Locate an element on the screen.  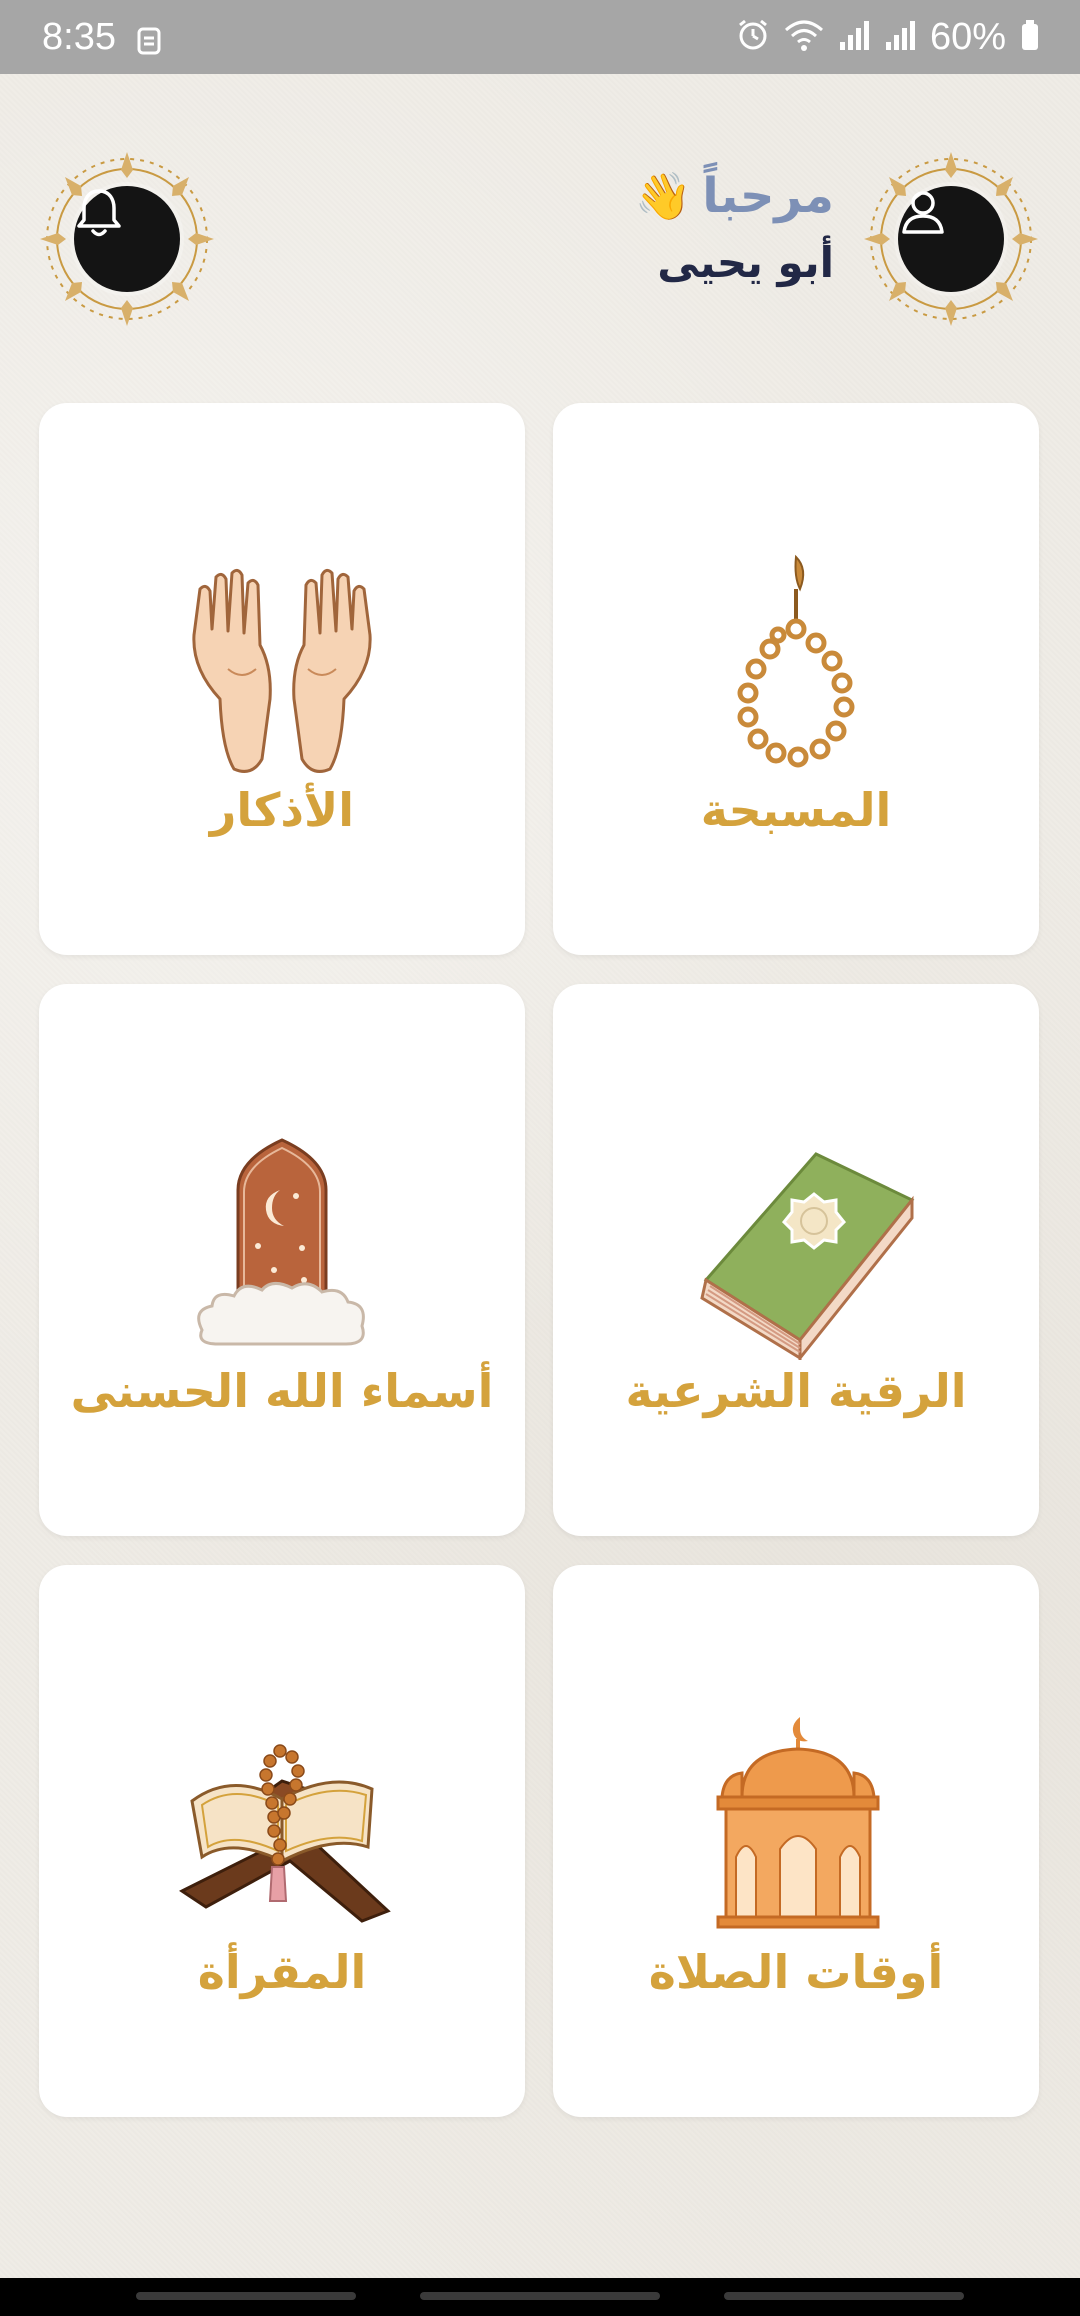
nav-handle-center is located at coordinates (540, 2296).